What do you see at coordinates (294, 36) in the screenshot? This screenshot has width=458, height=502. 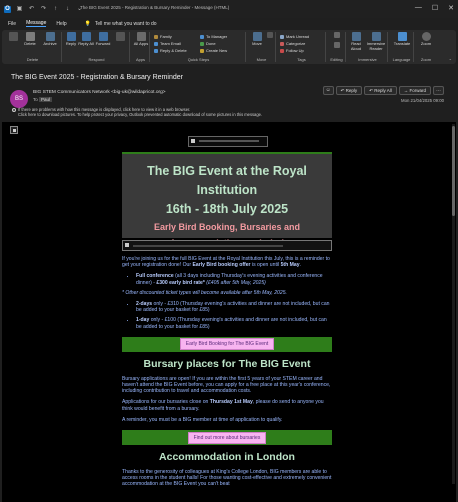 I see `mark-unread-button: Mark Unread` at bounding box center [294, 36].